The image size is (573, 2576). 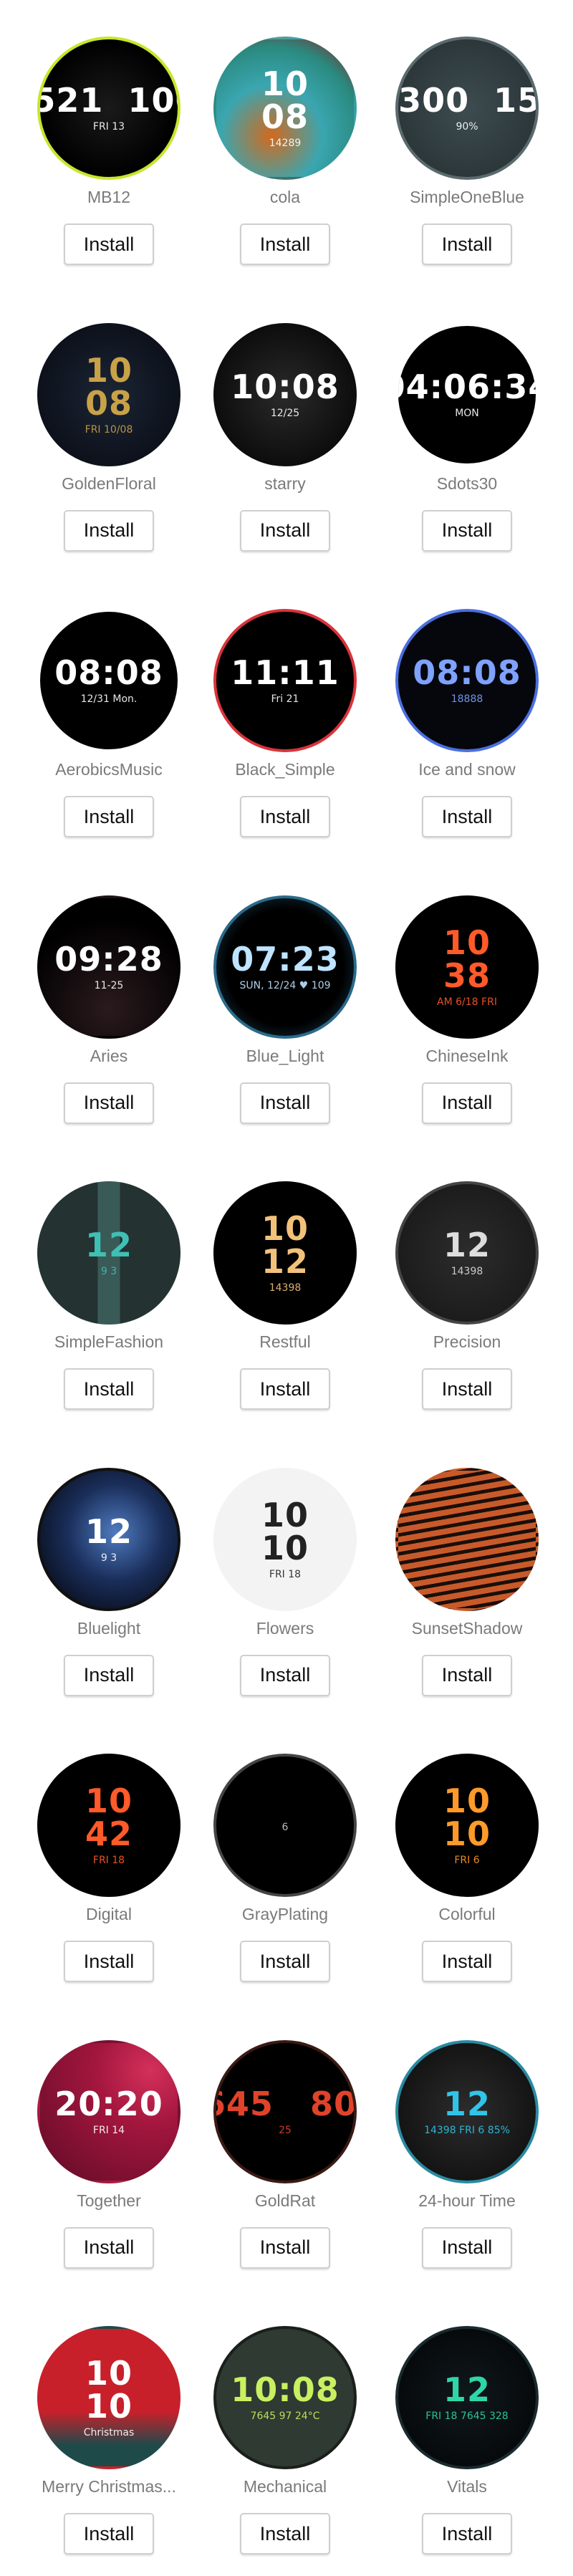 I want to click on watchface-preview: 07:23 SUN, 12/24 ♥ 109, so click(x=285, y=967).